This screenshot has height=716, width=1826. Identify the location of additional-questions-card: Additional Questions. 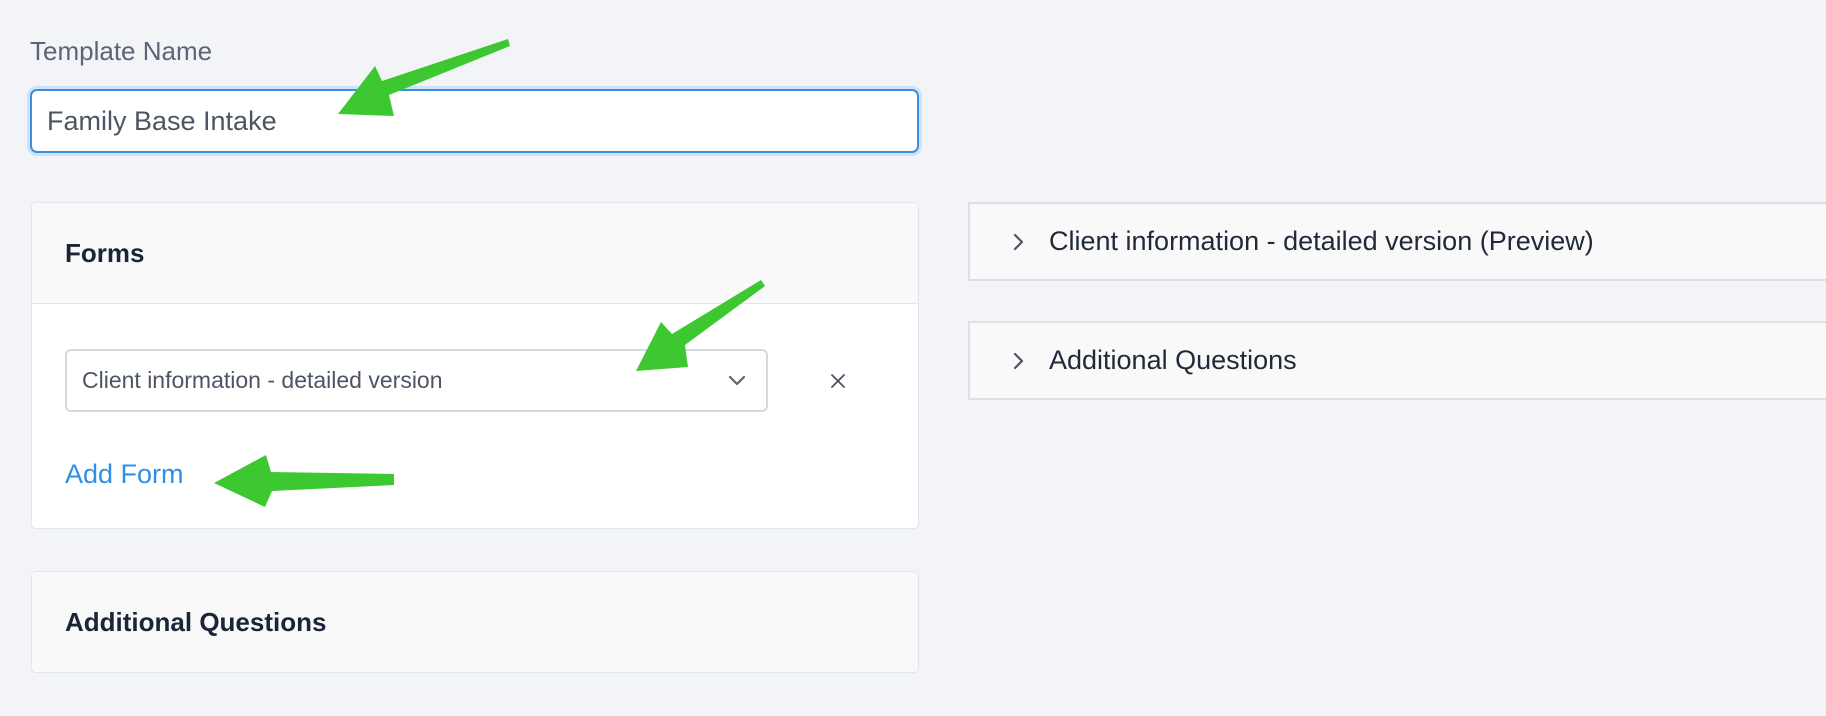
(475, 622).